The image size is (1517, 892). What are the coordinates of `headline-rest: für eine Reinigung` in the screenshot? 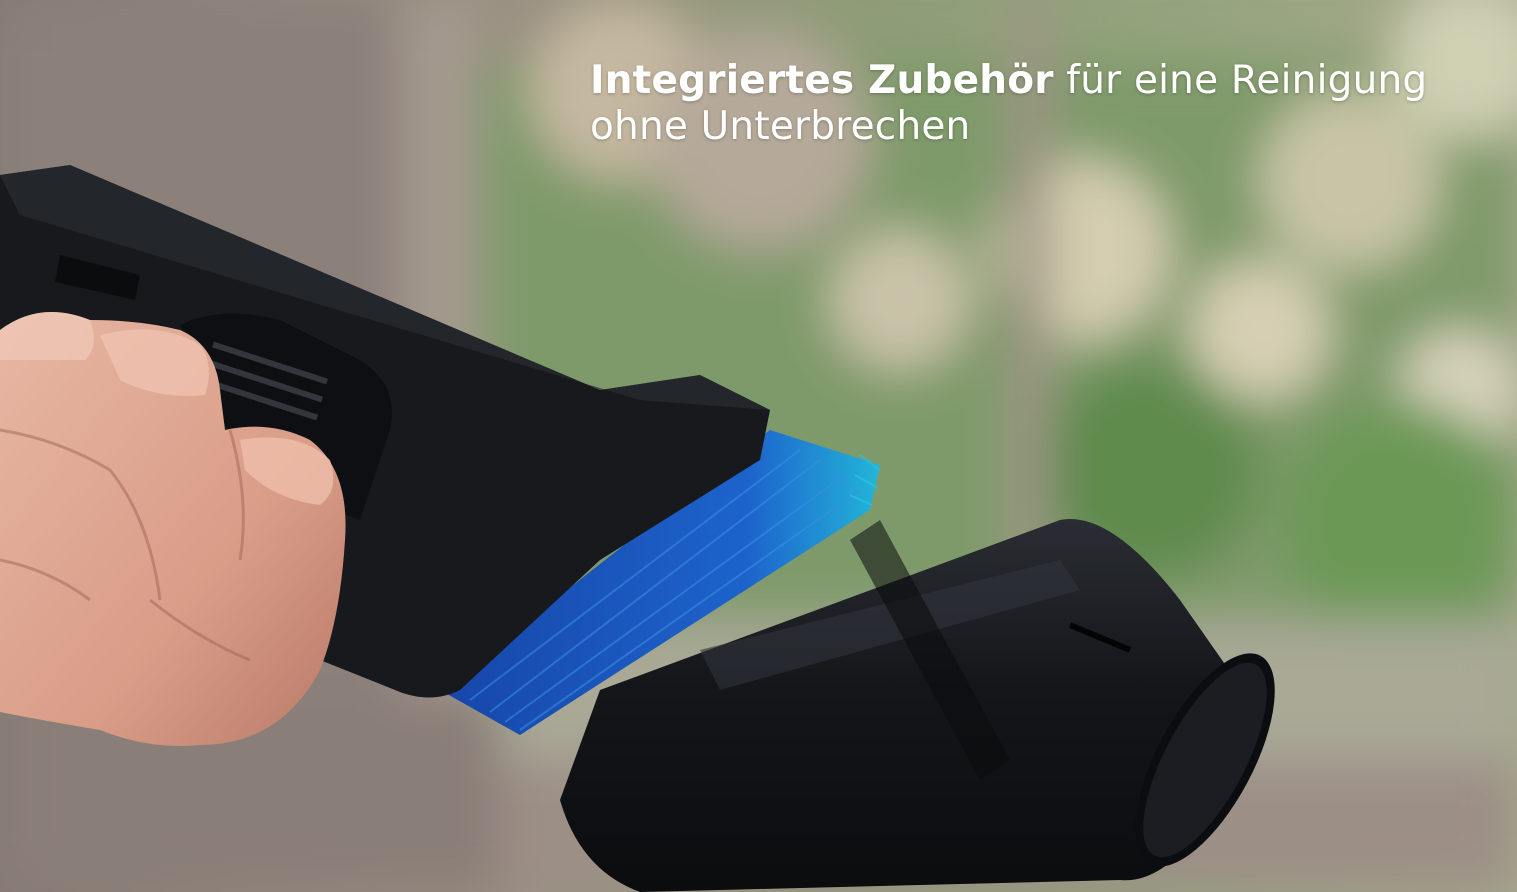 It's located at (1240, 80).